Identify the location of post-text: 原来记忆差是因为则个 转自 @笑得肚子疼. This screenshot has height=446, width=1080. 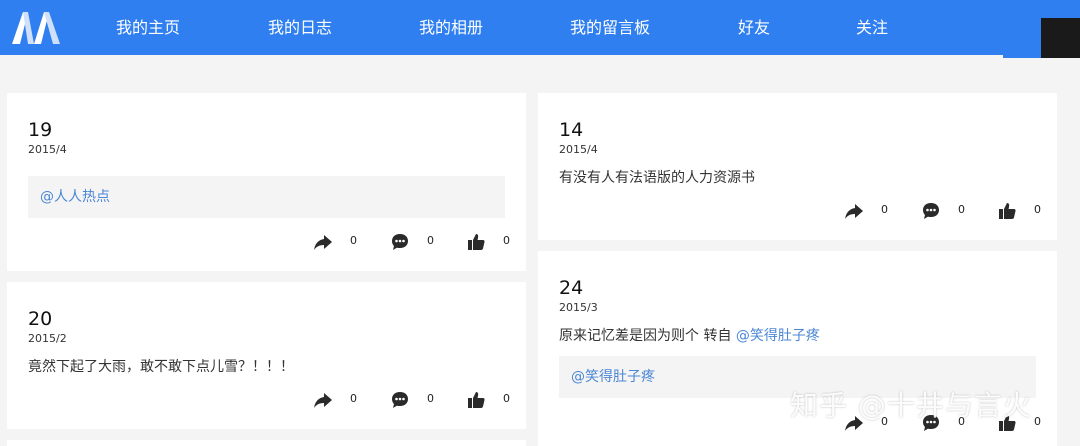
(689, 335).